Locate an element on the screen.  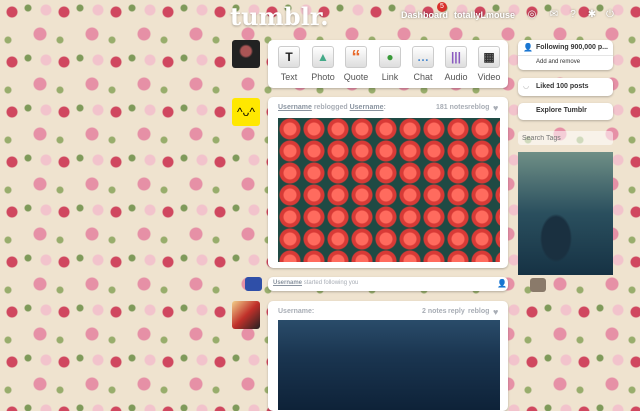
post-type-photo: ▲ Photo is located at coordinates (323, 64).